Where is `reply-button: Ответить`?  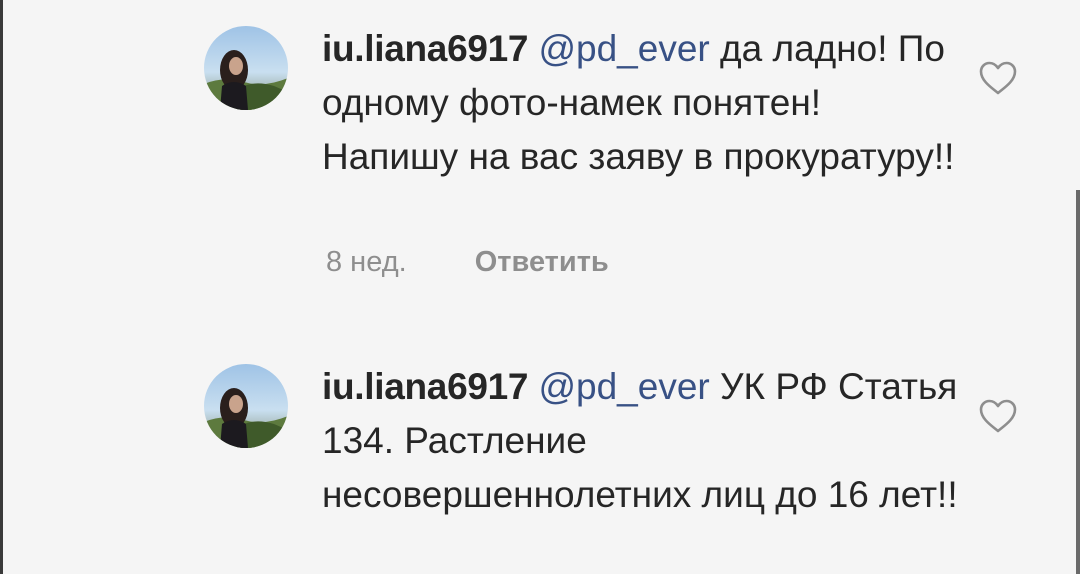
reply-button: Ответить is located at coordinates (542, 262).